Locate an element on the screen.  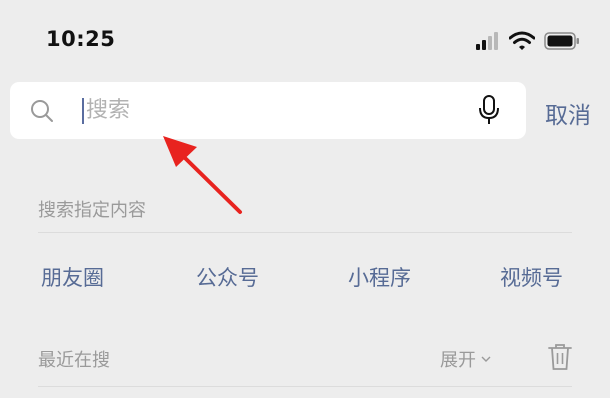
category-mini-programs: 小程序 is located at coordinates (379, 277).